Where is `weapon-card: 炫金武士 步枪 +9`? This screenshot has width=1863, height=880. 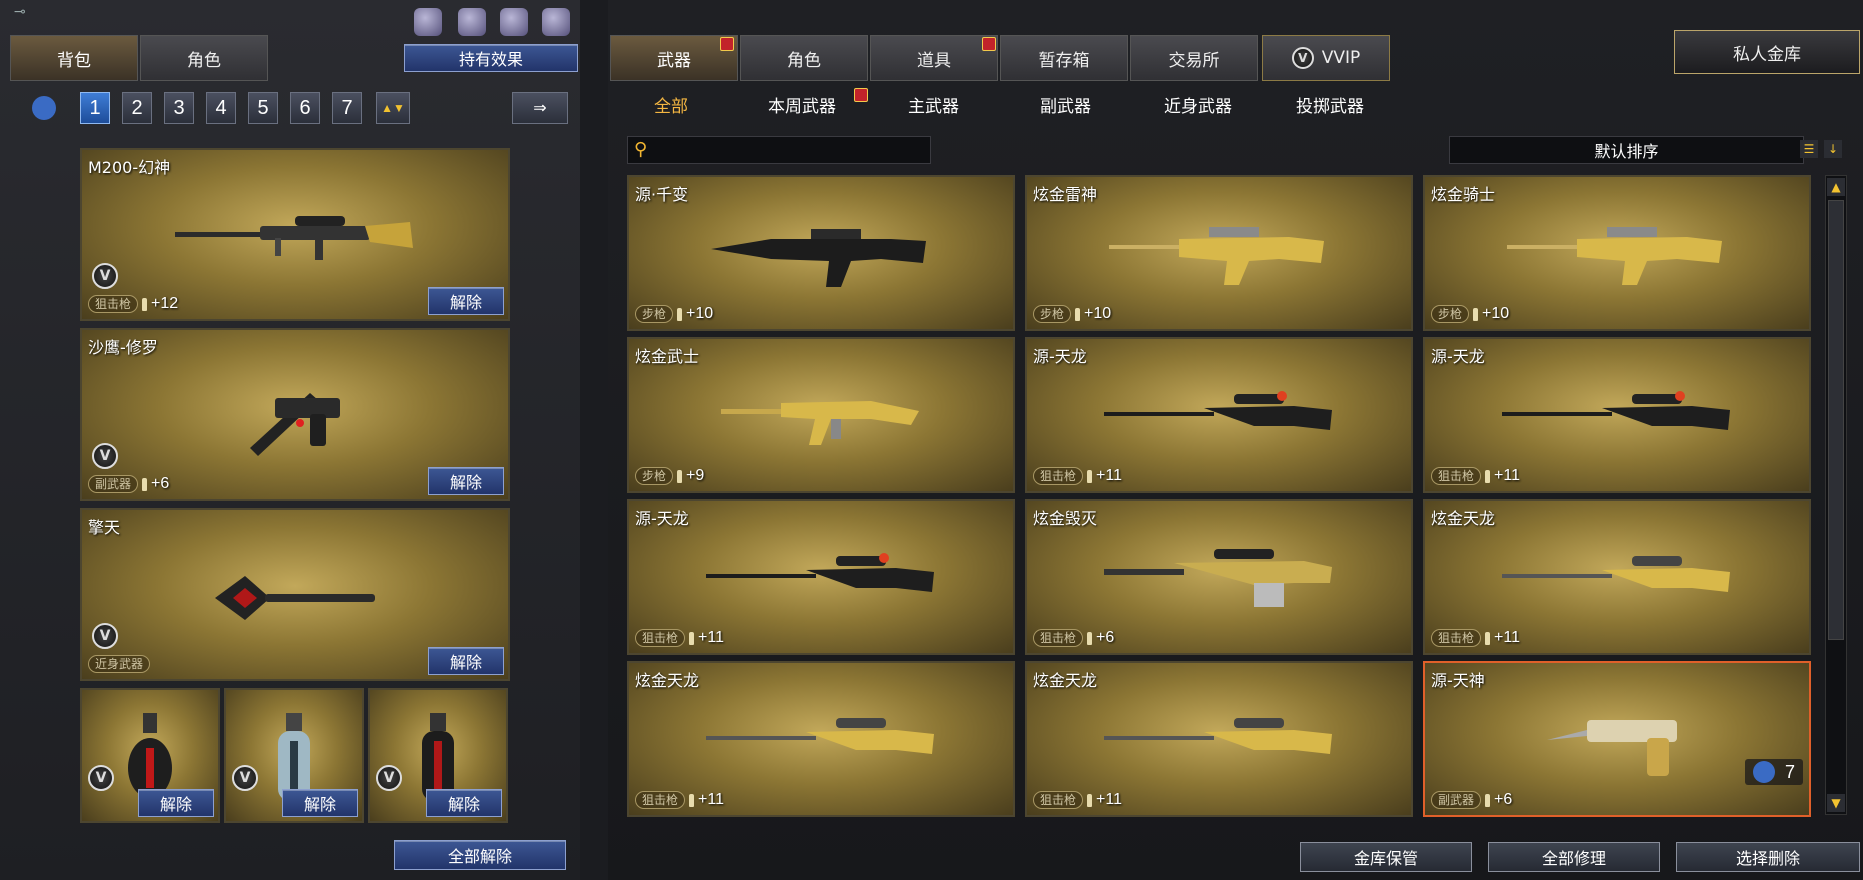 weapon-card: 炫金武士 步枪 +9 is located at coordinates (821, 415).